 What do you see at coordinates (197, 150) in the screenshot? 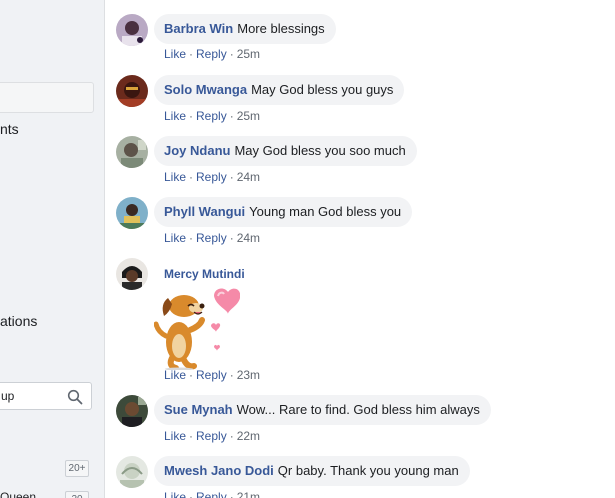
I see `comment-author: Joy Ndanu` at bounding box center [197, 150].